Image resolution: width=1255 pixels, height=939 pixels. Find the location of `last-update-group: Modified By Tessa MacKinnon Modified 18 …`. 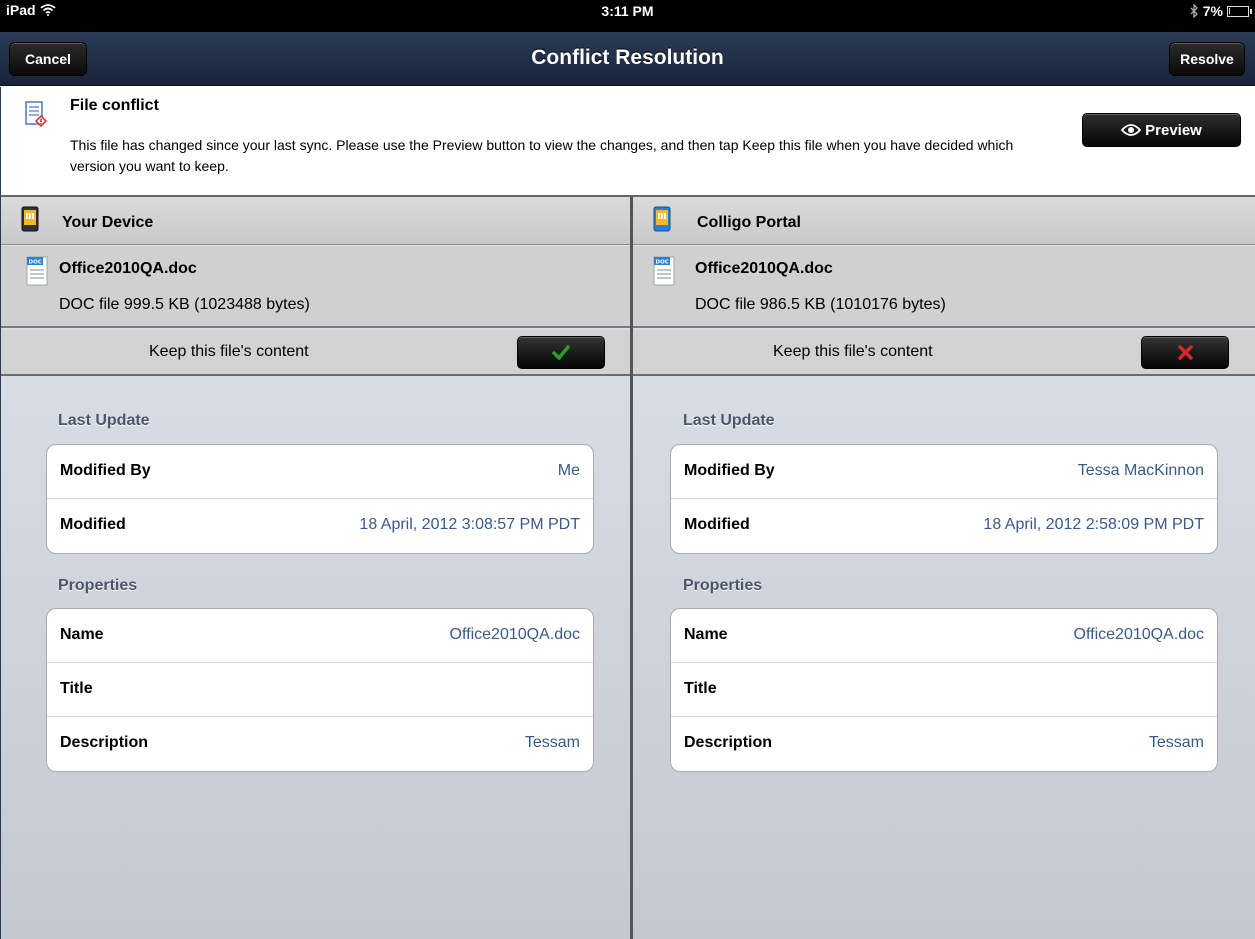

last-update-group: Modified By Tessa MacKinnon Modified 18 … is located at coordinates (944, 499).